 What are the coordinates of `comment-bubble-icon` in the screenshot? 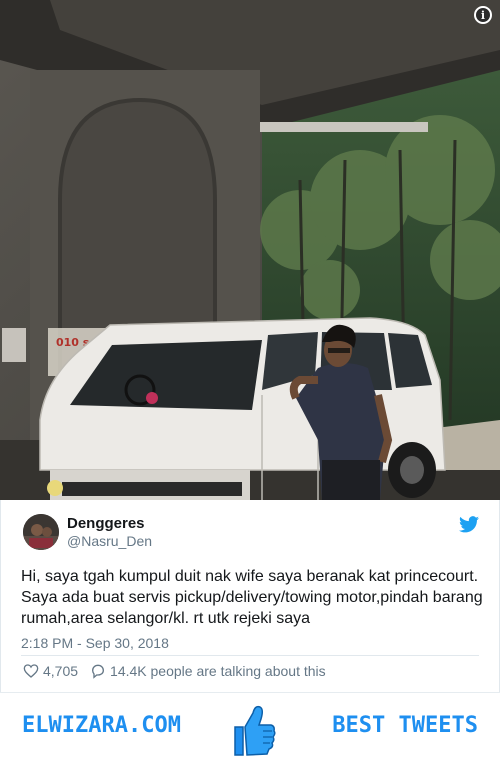 It's located at (98, 671).